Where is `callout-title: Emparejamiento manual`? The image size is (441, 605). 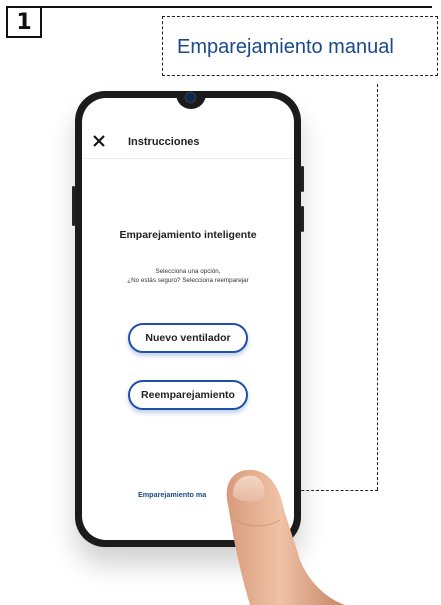
callout-title: Emparejamiento manual is located at coordinates (285, 47).